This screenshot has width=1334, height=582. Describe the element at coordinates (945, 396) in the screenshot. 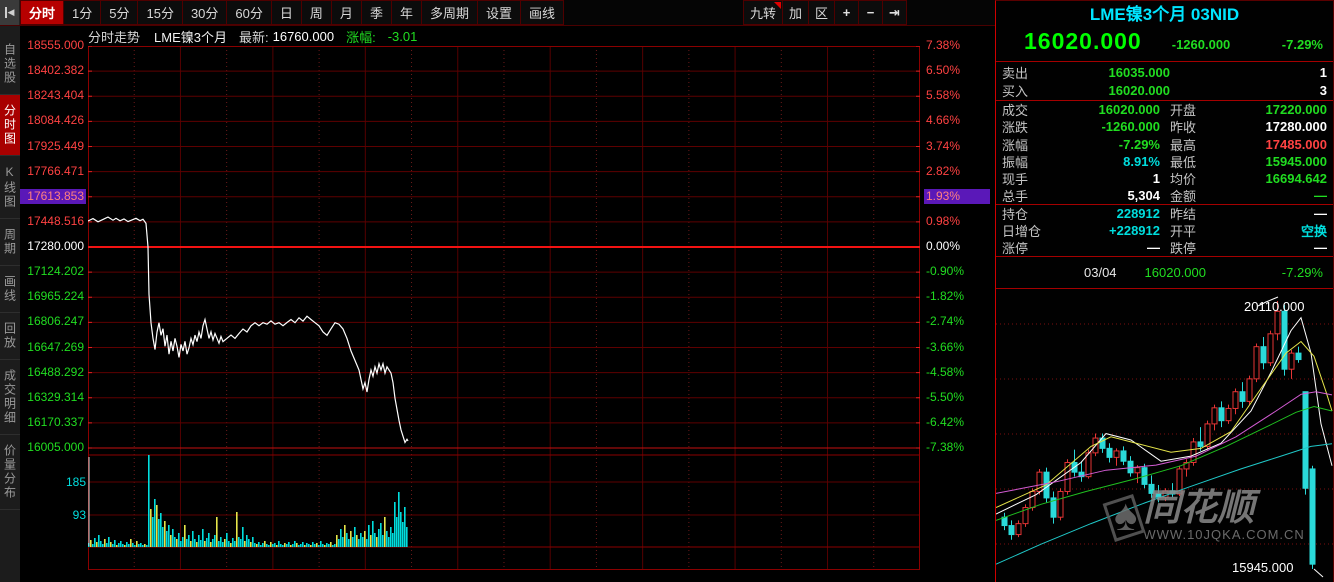

I see `percent-axis-label: -5.50%` at that location.